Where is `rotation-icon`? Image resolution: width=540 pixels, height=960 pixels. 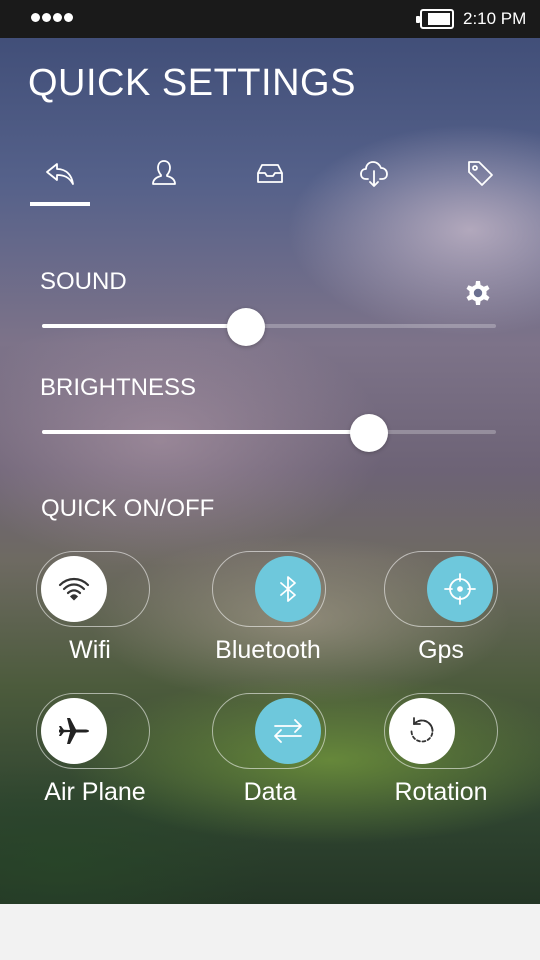 rotation-icon is located at coordinates (422, 730).